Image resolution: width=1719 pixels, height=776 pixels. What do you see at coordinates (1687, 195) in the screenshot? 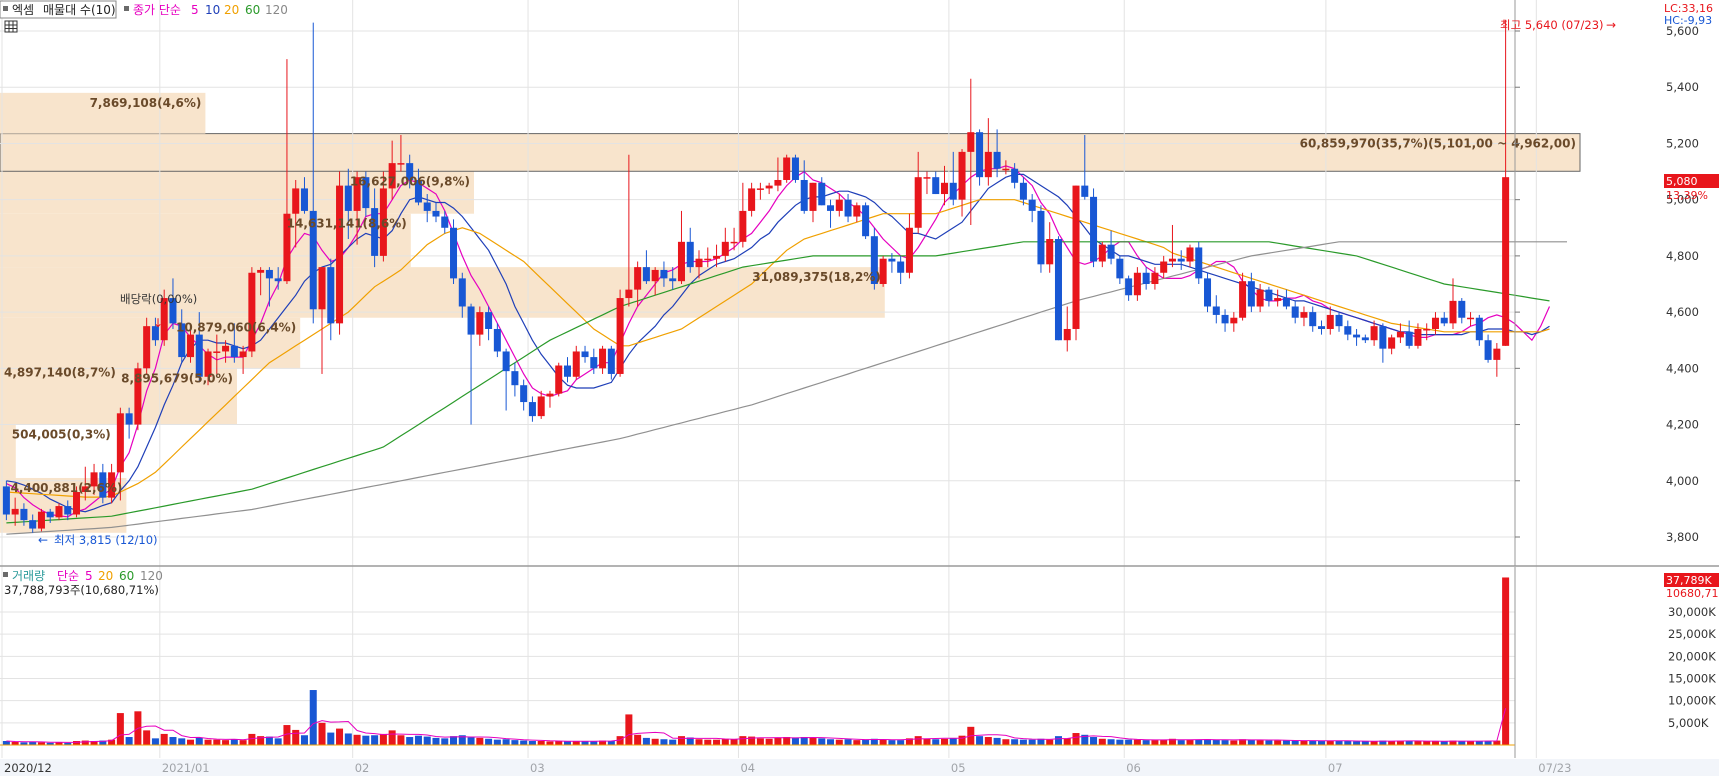
I see `price-badge-pct: 13,39%` at bounding box center [1687, 195].